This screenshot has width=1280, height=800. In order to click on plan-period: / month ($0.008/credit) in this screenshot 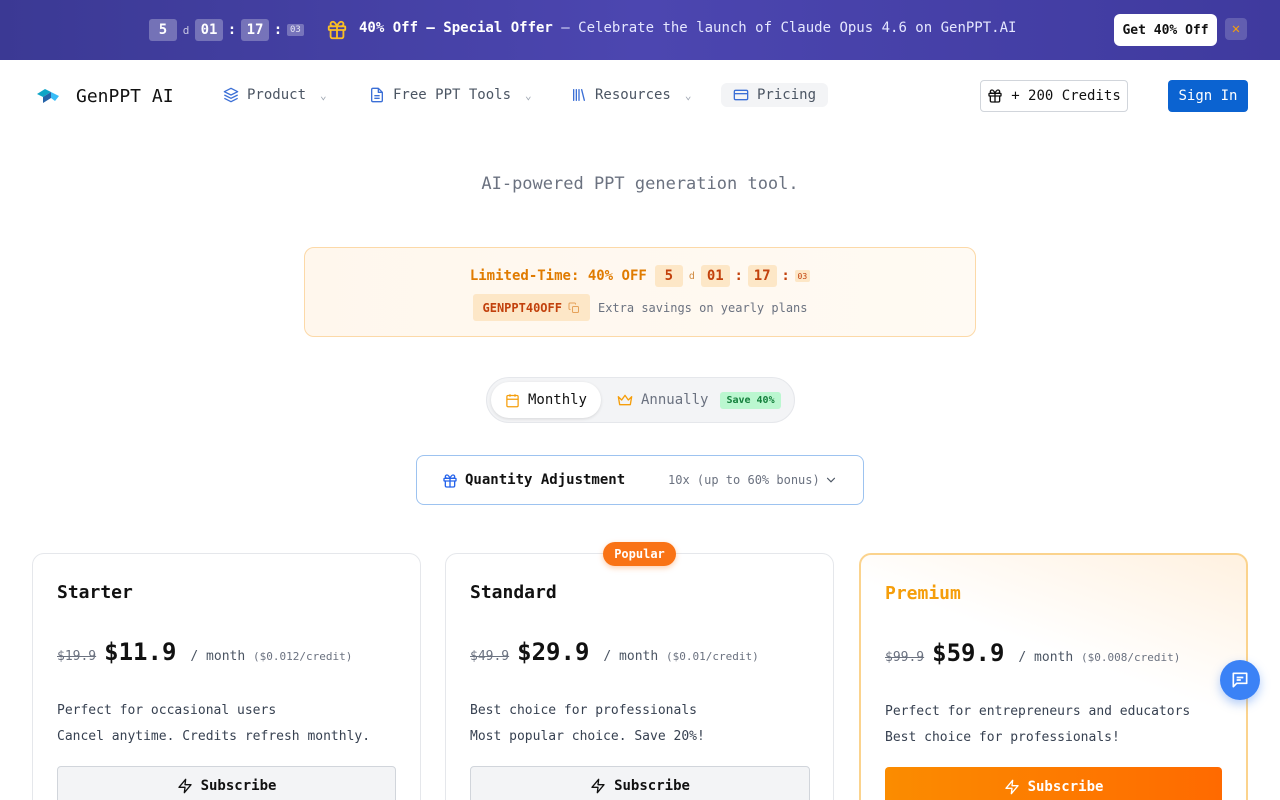, I will do `click(1099, 657)`.